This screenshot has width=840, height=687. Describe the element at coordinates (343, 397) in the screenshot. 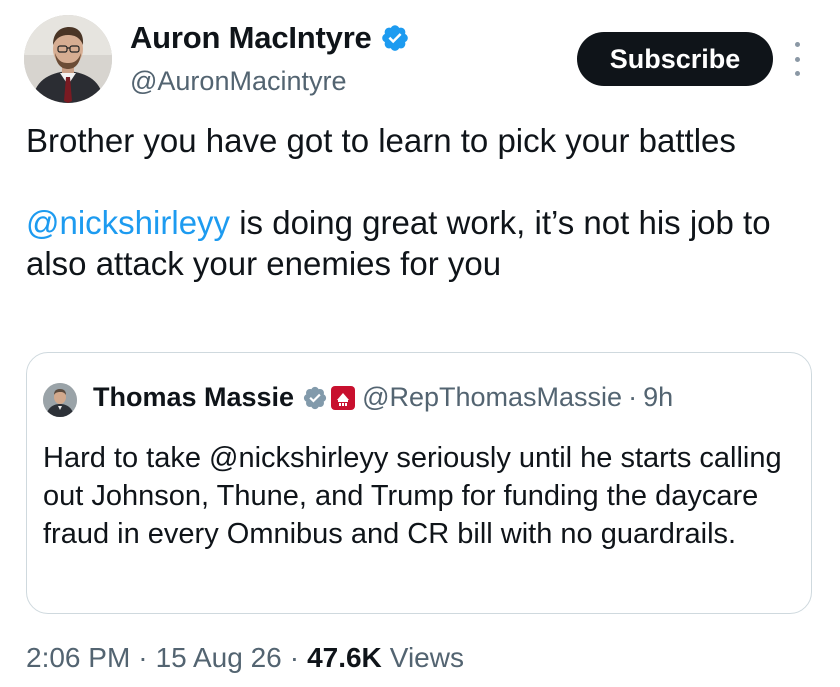

I see `affiliation-seal-icon` at that location.